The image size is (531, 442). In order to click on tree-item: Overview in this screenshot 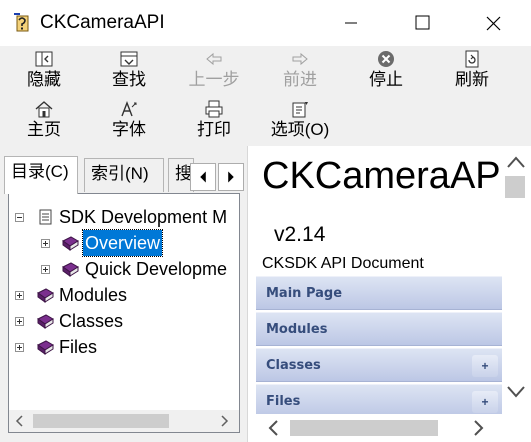, I will do `click(124, 243)`.